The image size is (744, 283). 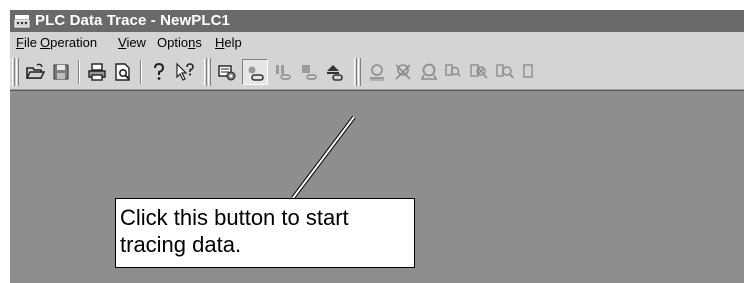 I want to click on zoom-icon, so click(x=377, y=72).